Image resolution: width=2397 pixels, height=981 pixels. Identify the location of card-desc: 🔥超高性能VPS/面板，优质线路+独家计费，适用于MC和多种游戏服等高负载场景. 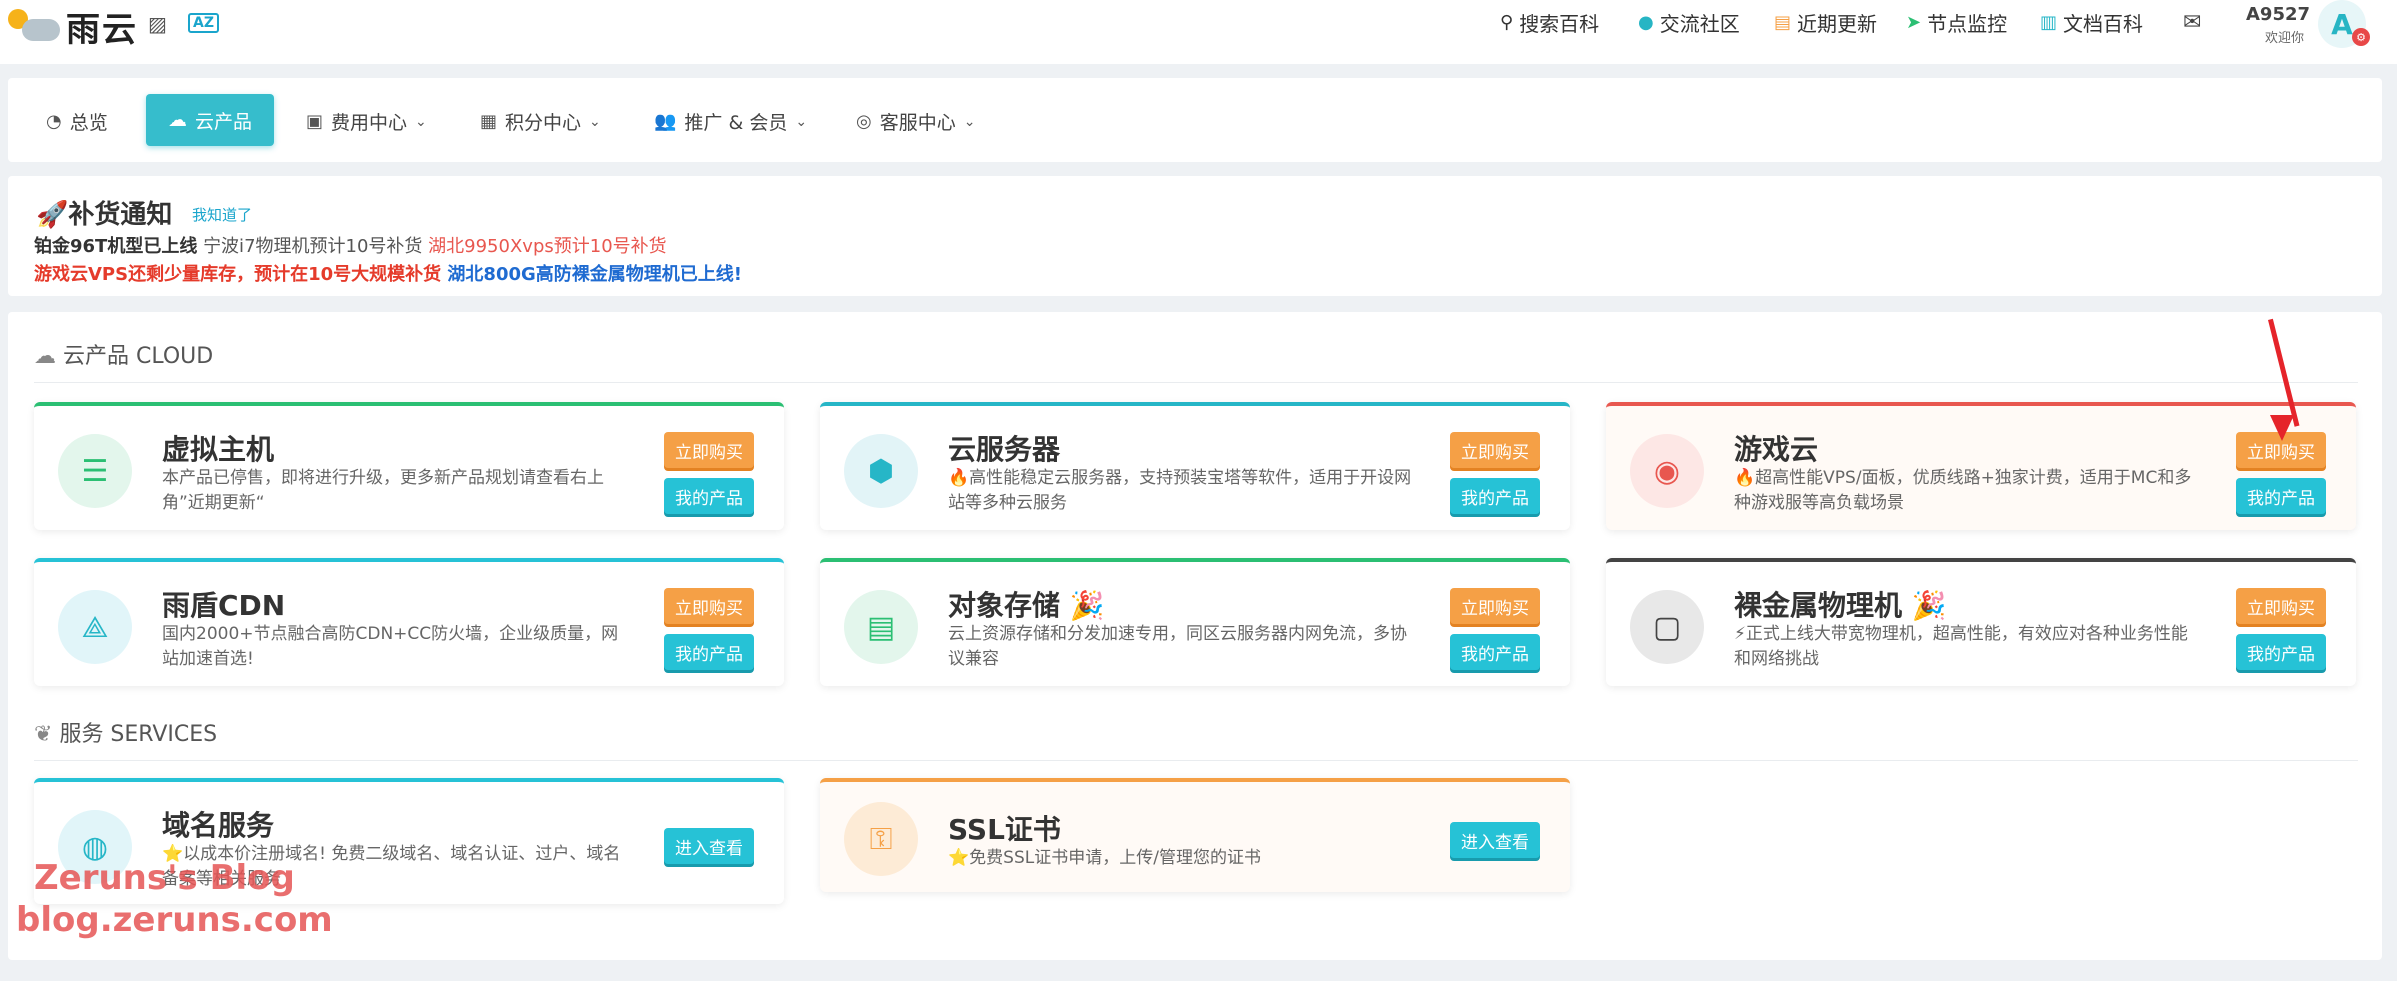
(1963, 490).